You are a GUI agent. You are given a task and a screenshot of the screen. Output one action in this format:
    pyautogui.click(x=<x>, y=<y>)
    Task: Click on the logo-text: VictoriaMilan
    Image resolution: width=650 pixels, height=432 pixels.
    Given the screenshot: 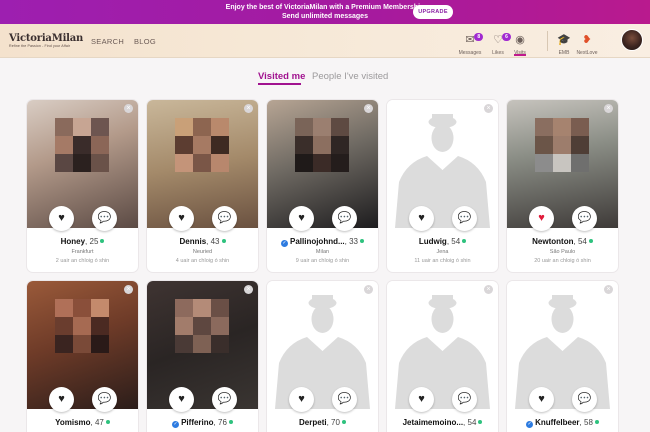 What is the action you would take?
    pyautogui.click(x=46, y=38)
    